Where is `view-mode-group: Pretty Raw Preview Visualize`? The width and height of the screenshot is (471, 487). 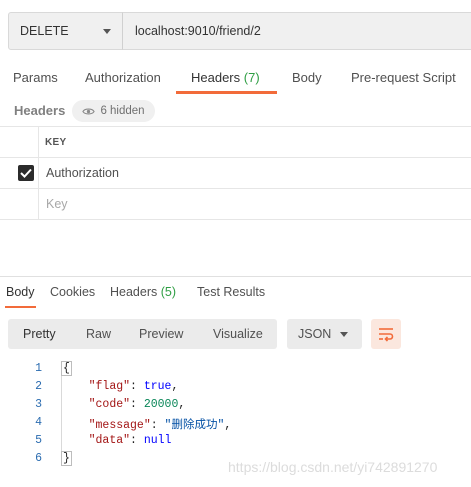 view-mode-group: Pretty Raw Preview Visualize is located at coordinates (142, 334).